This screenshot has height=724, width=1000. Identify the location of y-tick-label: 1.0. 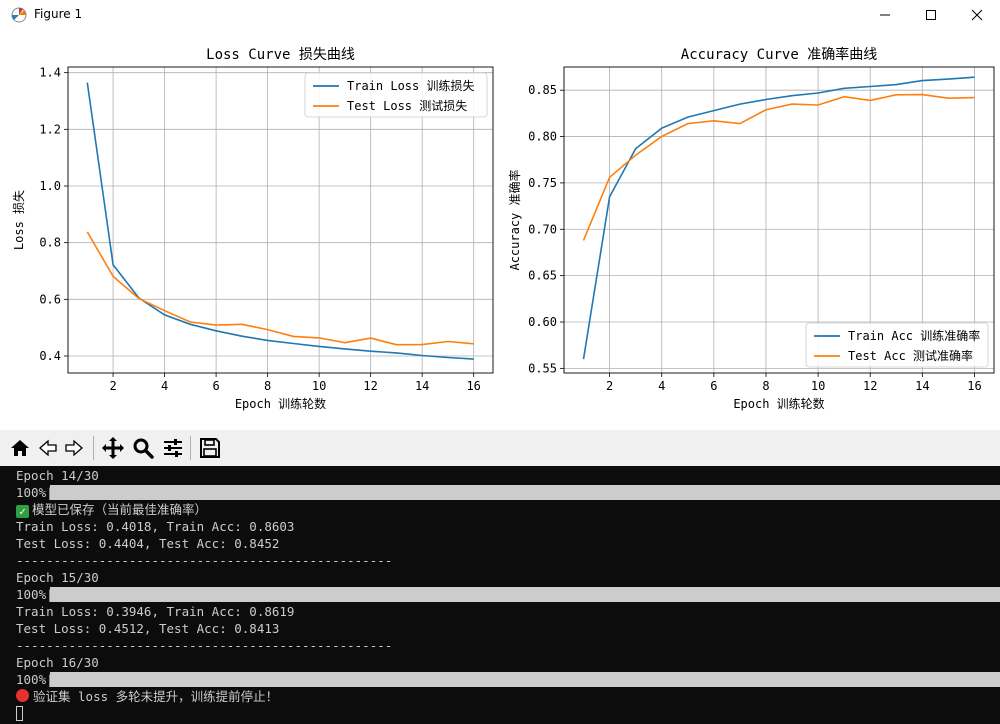
(50, 186).